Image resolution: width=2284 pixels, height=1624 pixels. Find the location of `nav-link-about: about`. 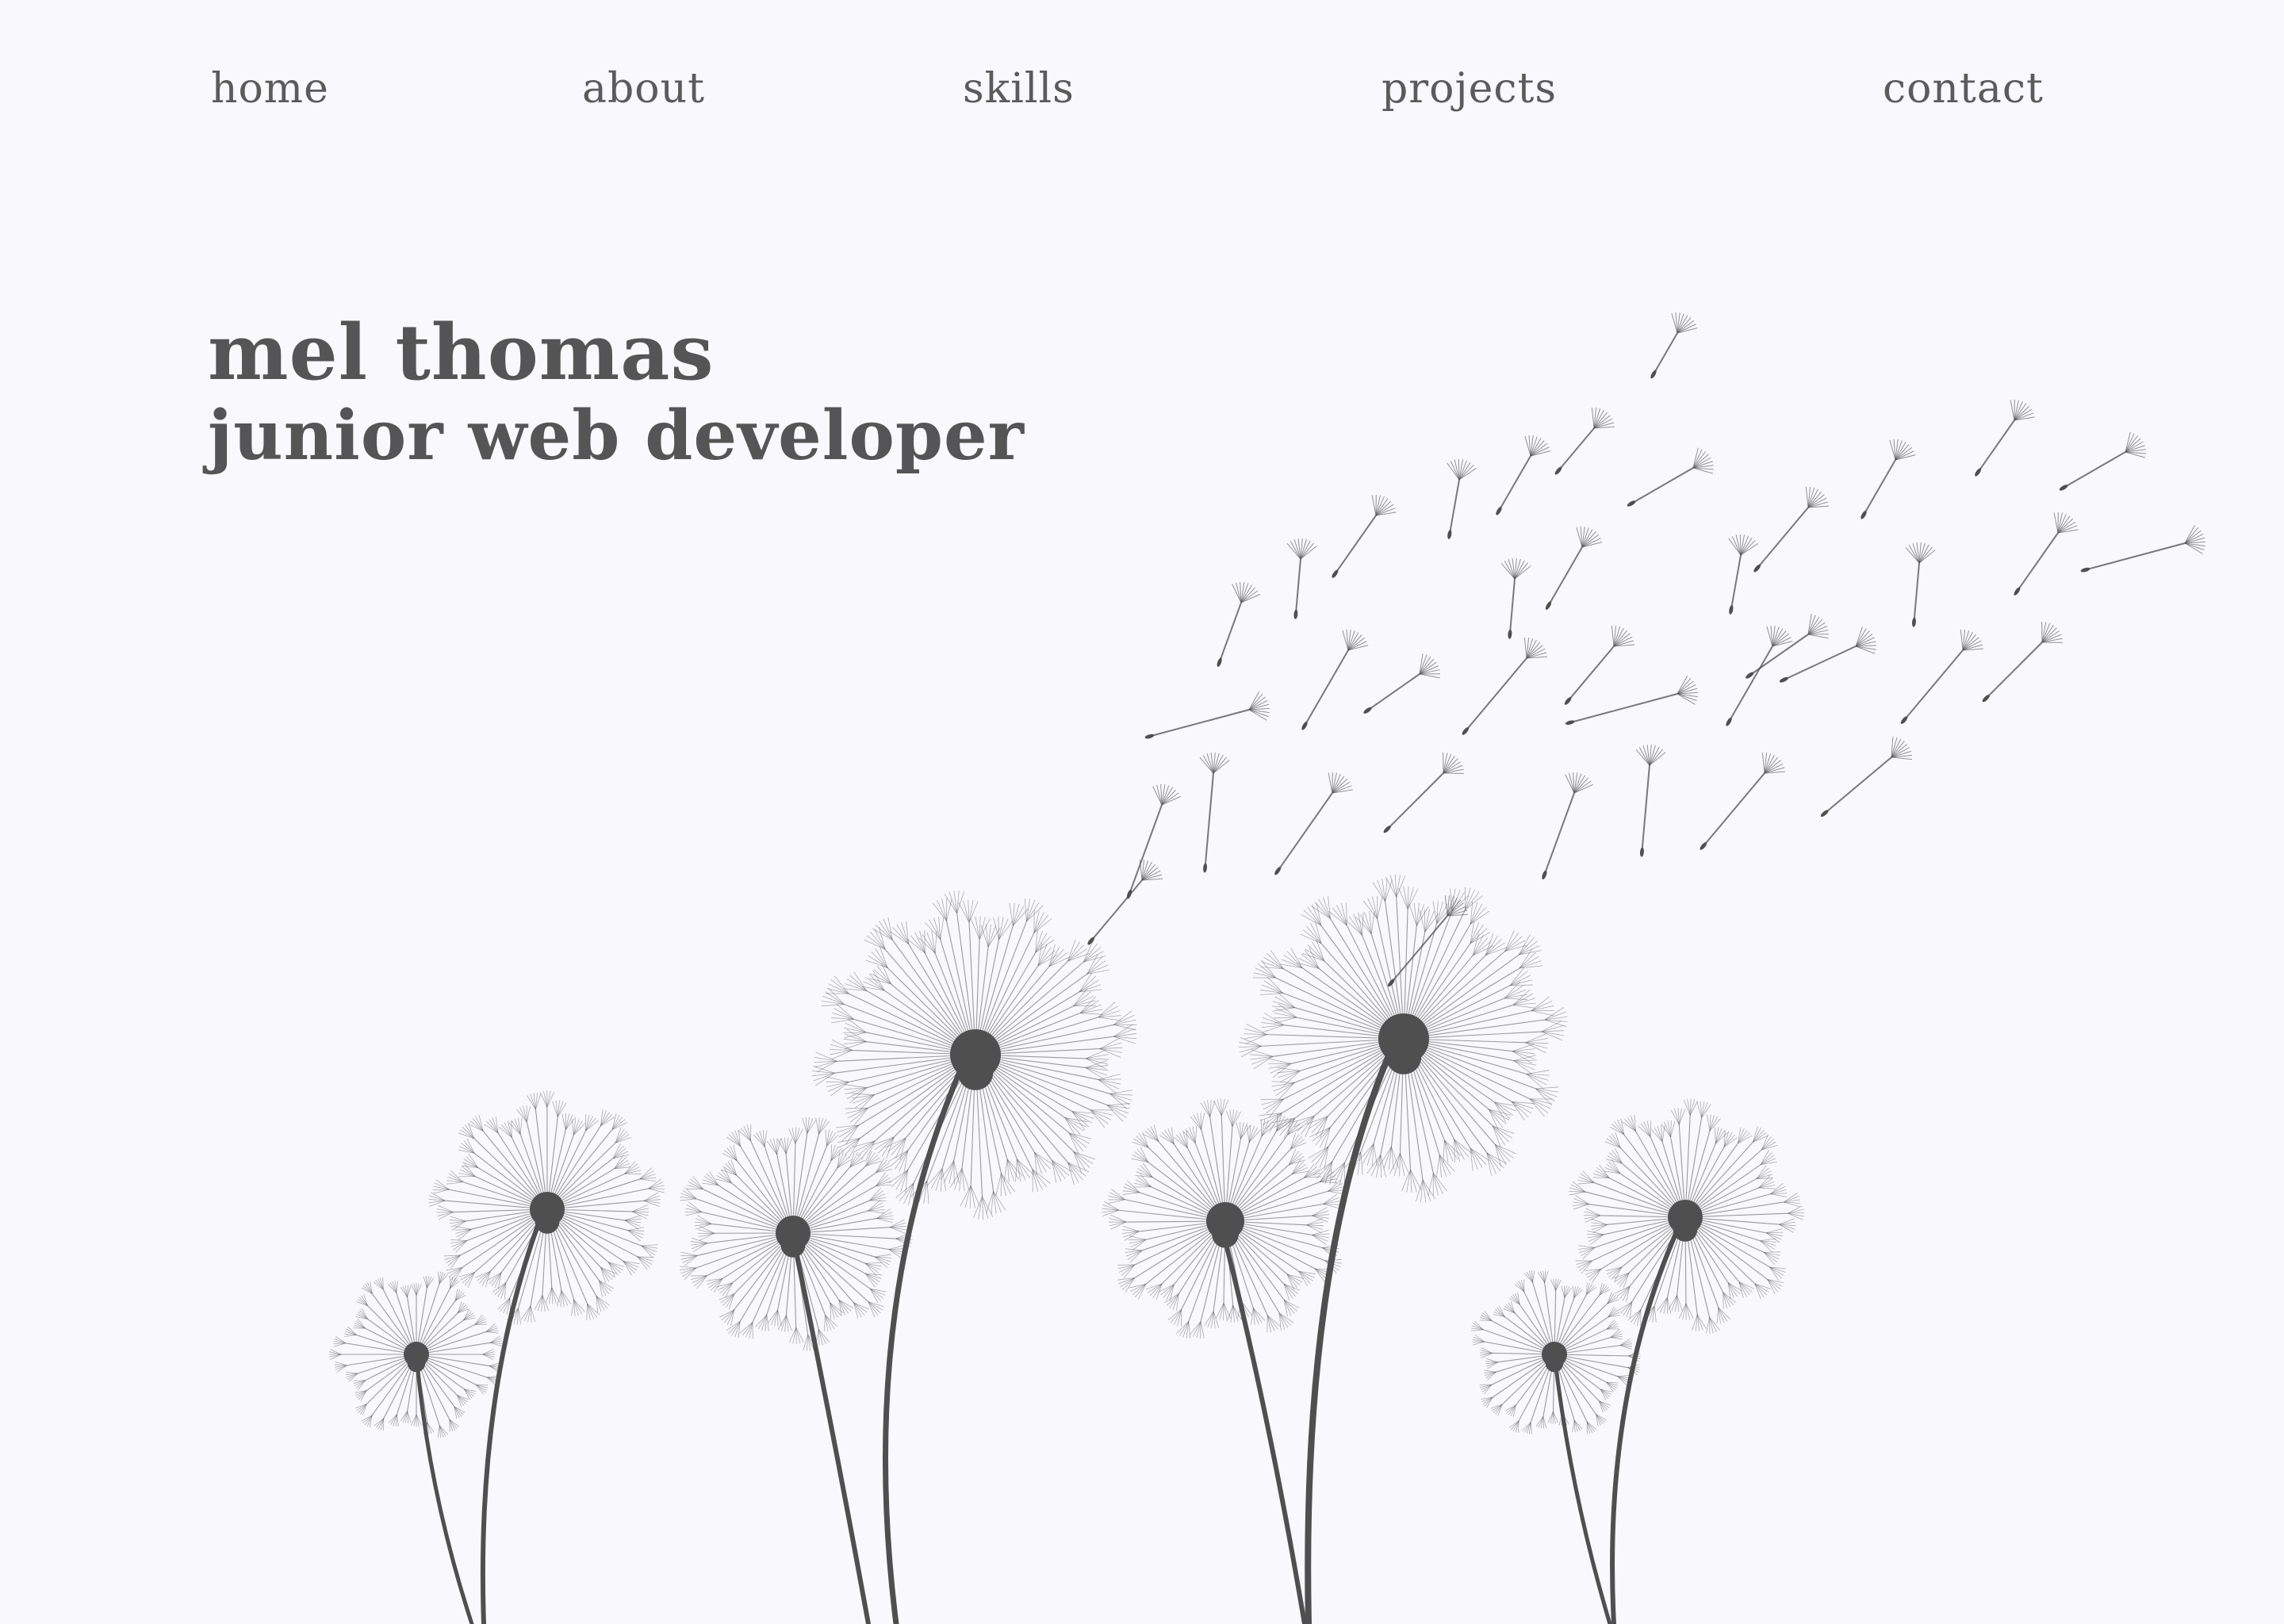

nav-link-about: about is located at coordinates (643, 88).